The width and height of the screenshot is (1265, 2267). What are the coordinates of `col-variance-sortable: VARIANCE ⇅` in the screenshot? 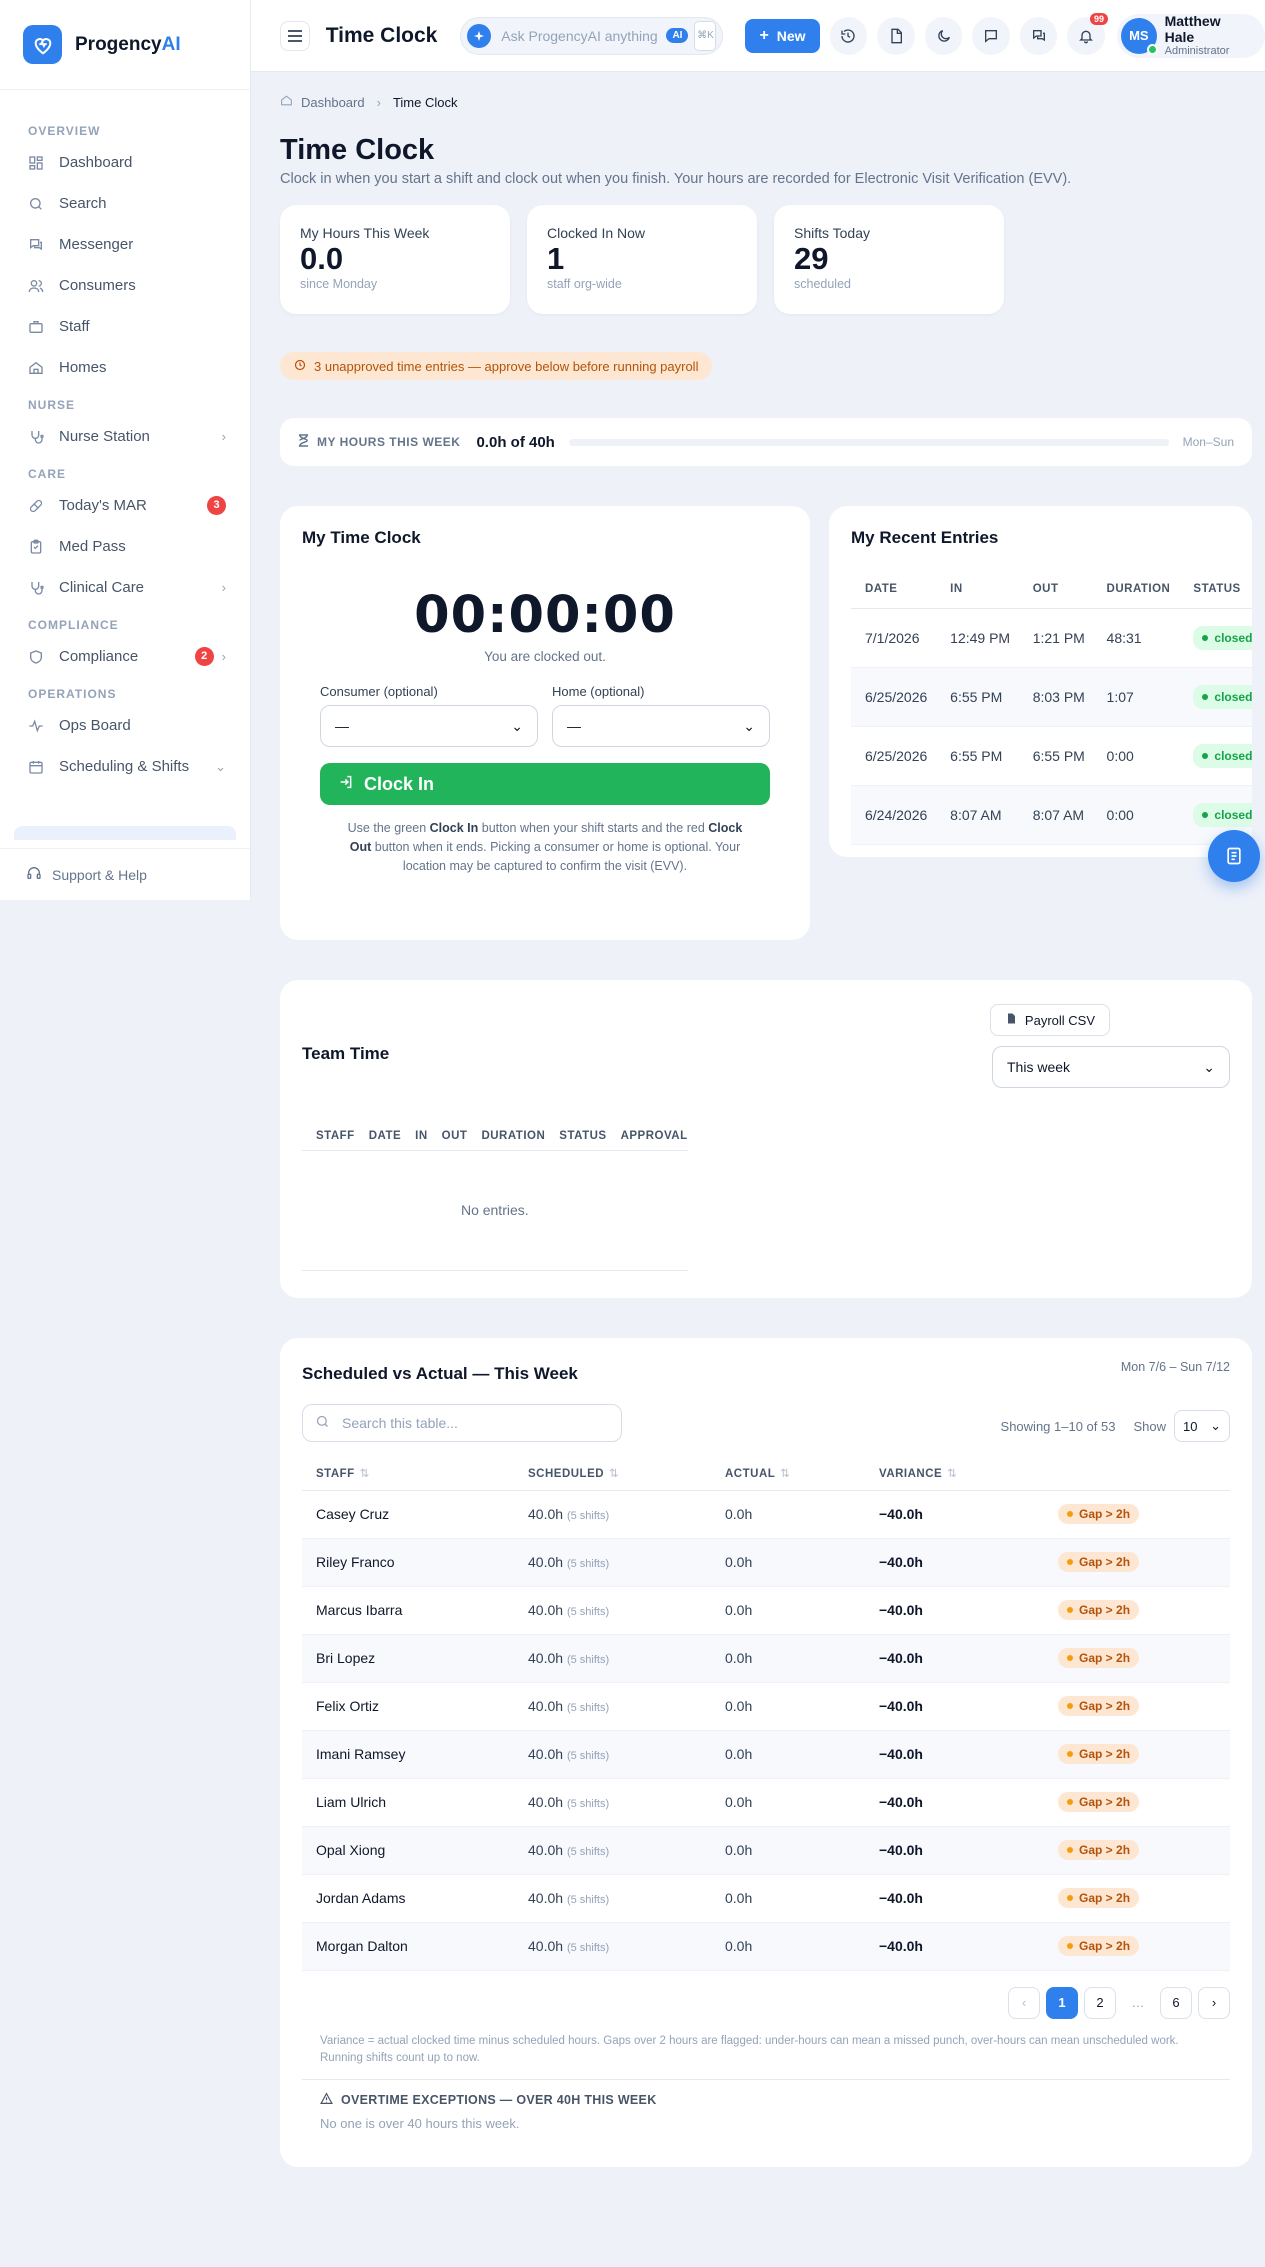 It's located at (954, 1473).